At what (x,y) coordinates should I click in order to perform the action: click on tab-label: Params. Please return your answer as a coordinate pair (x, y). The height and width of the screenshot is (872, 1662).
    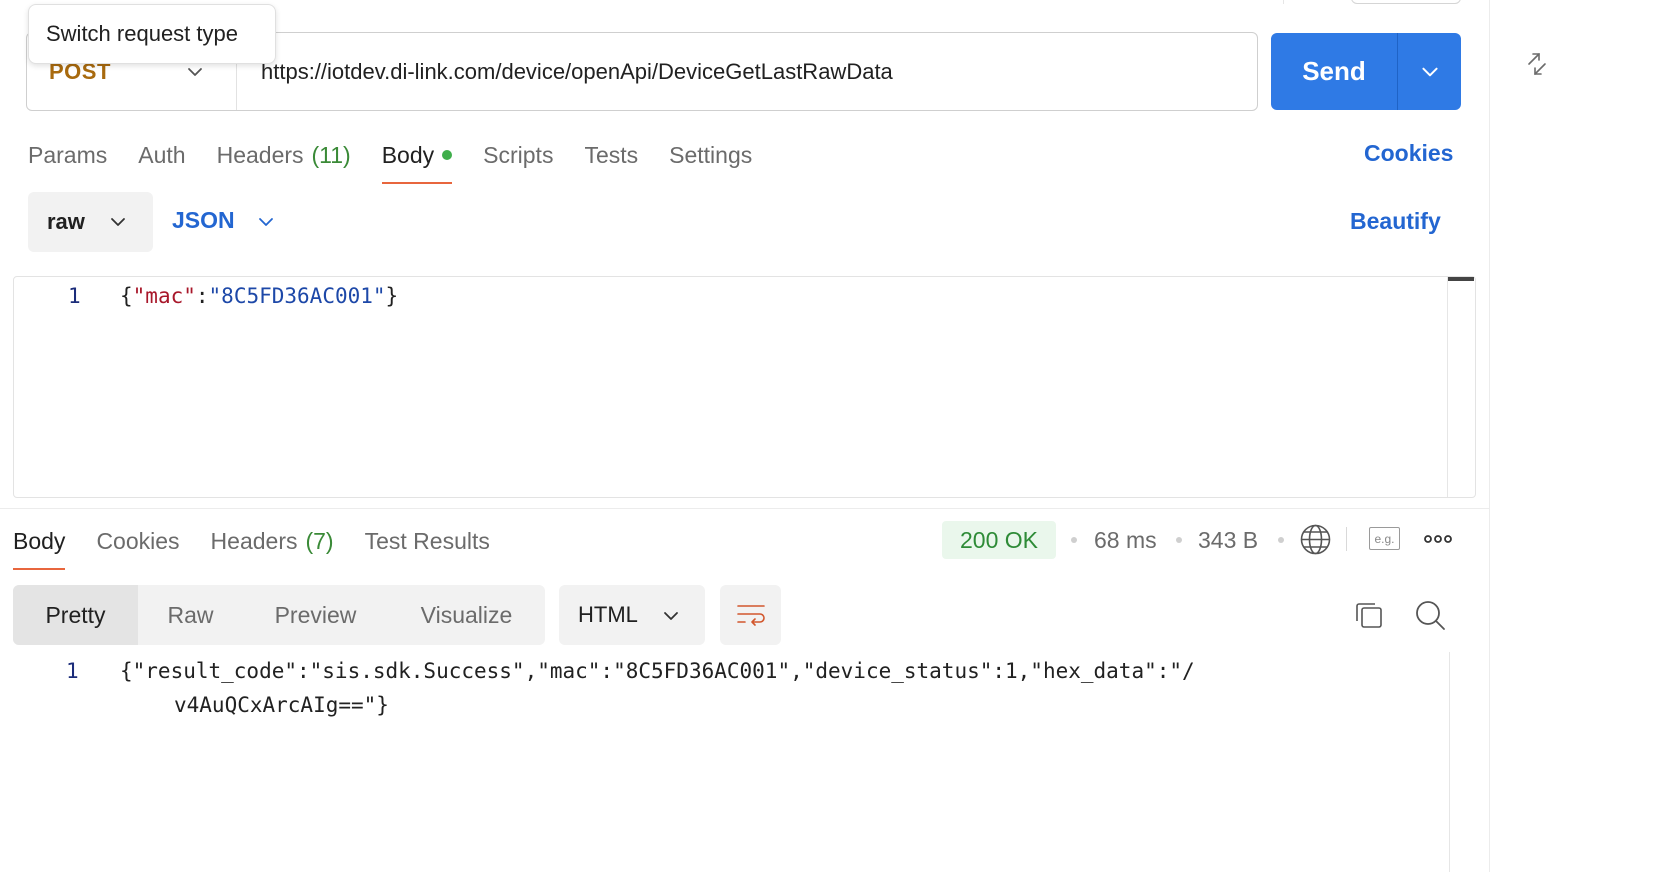
    Looking at the image, I should click on (68, 154).